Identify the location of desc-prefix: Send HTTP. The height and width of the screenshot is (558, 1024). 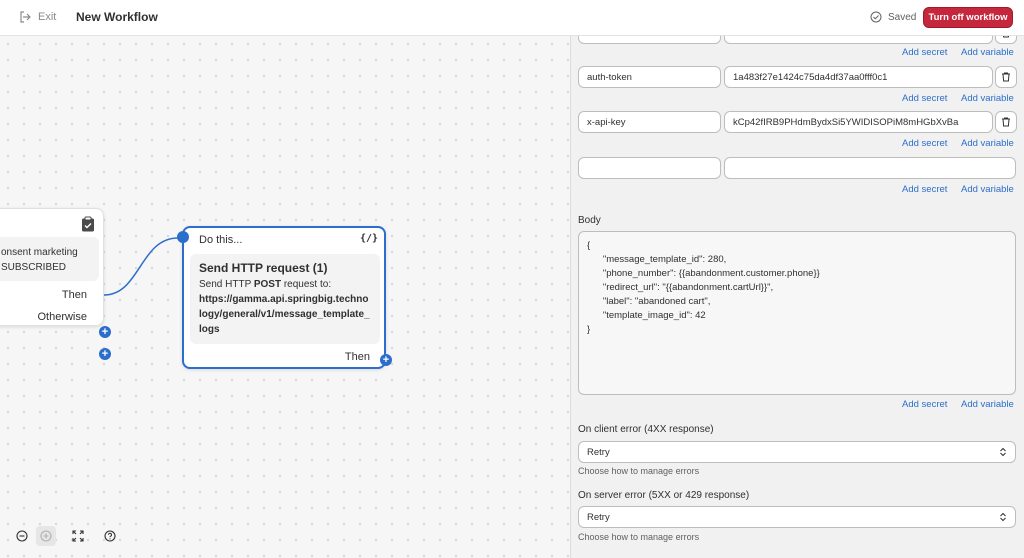
(226, 284).